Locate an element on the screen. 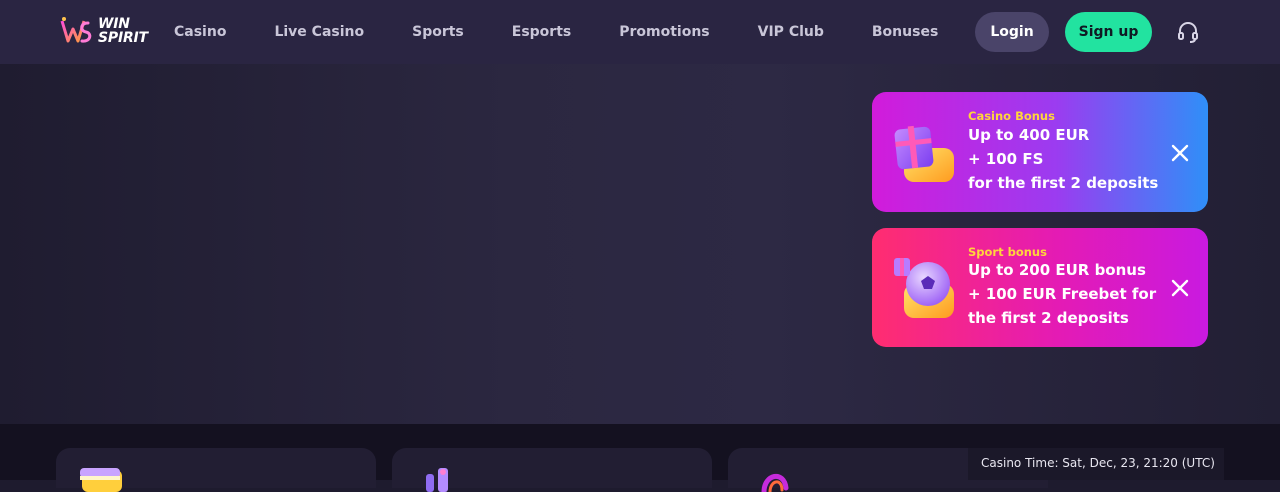 The image size is (1280, 492). bonus-line: + 100 FS is located at coordinates (1006, 159).